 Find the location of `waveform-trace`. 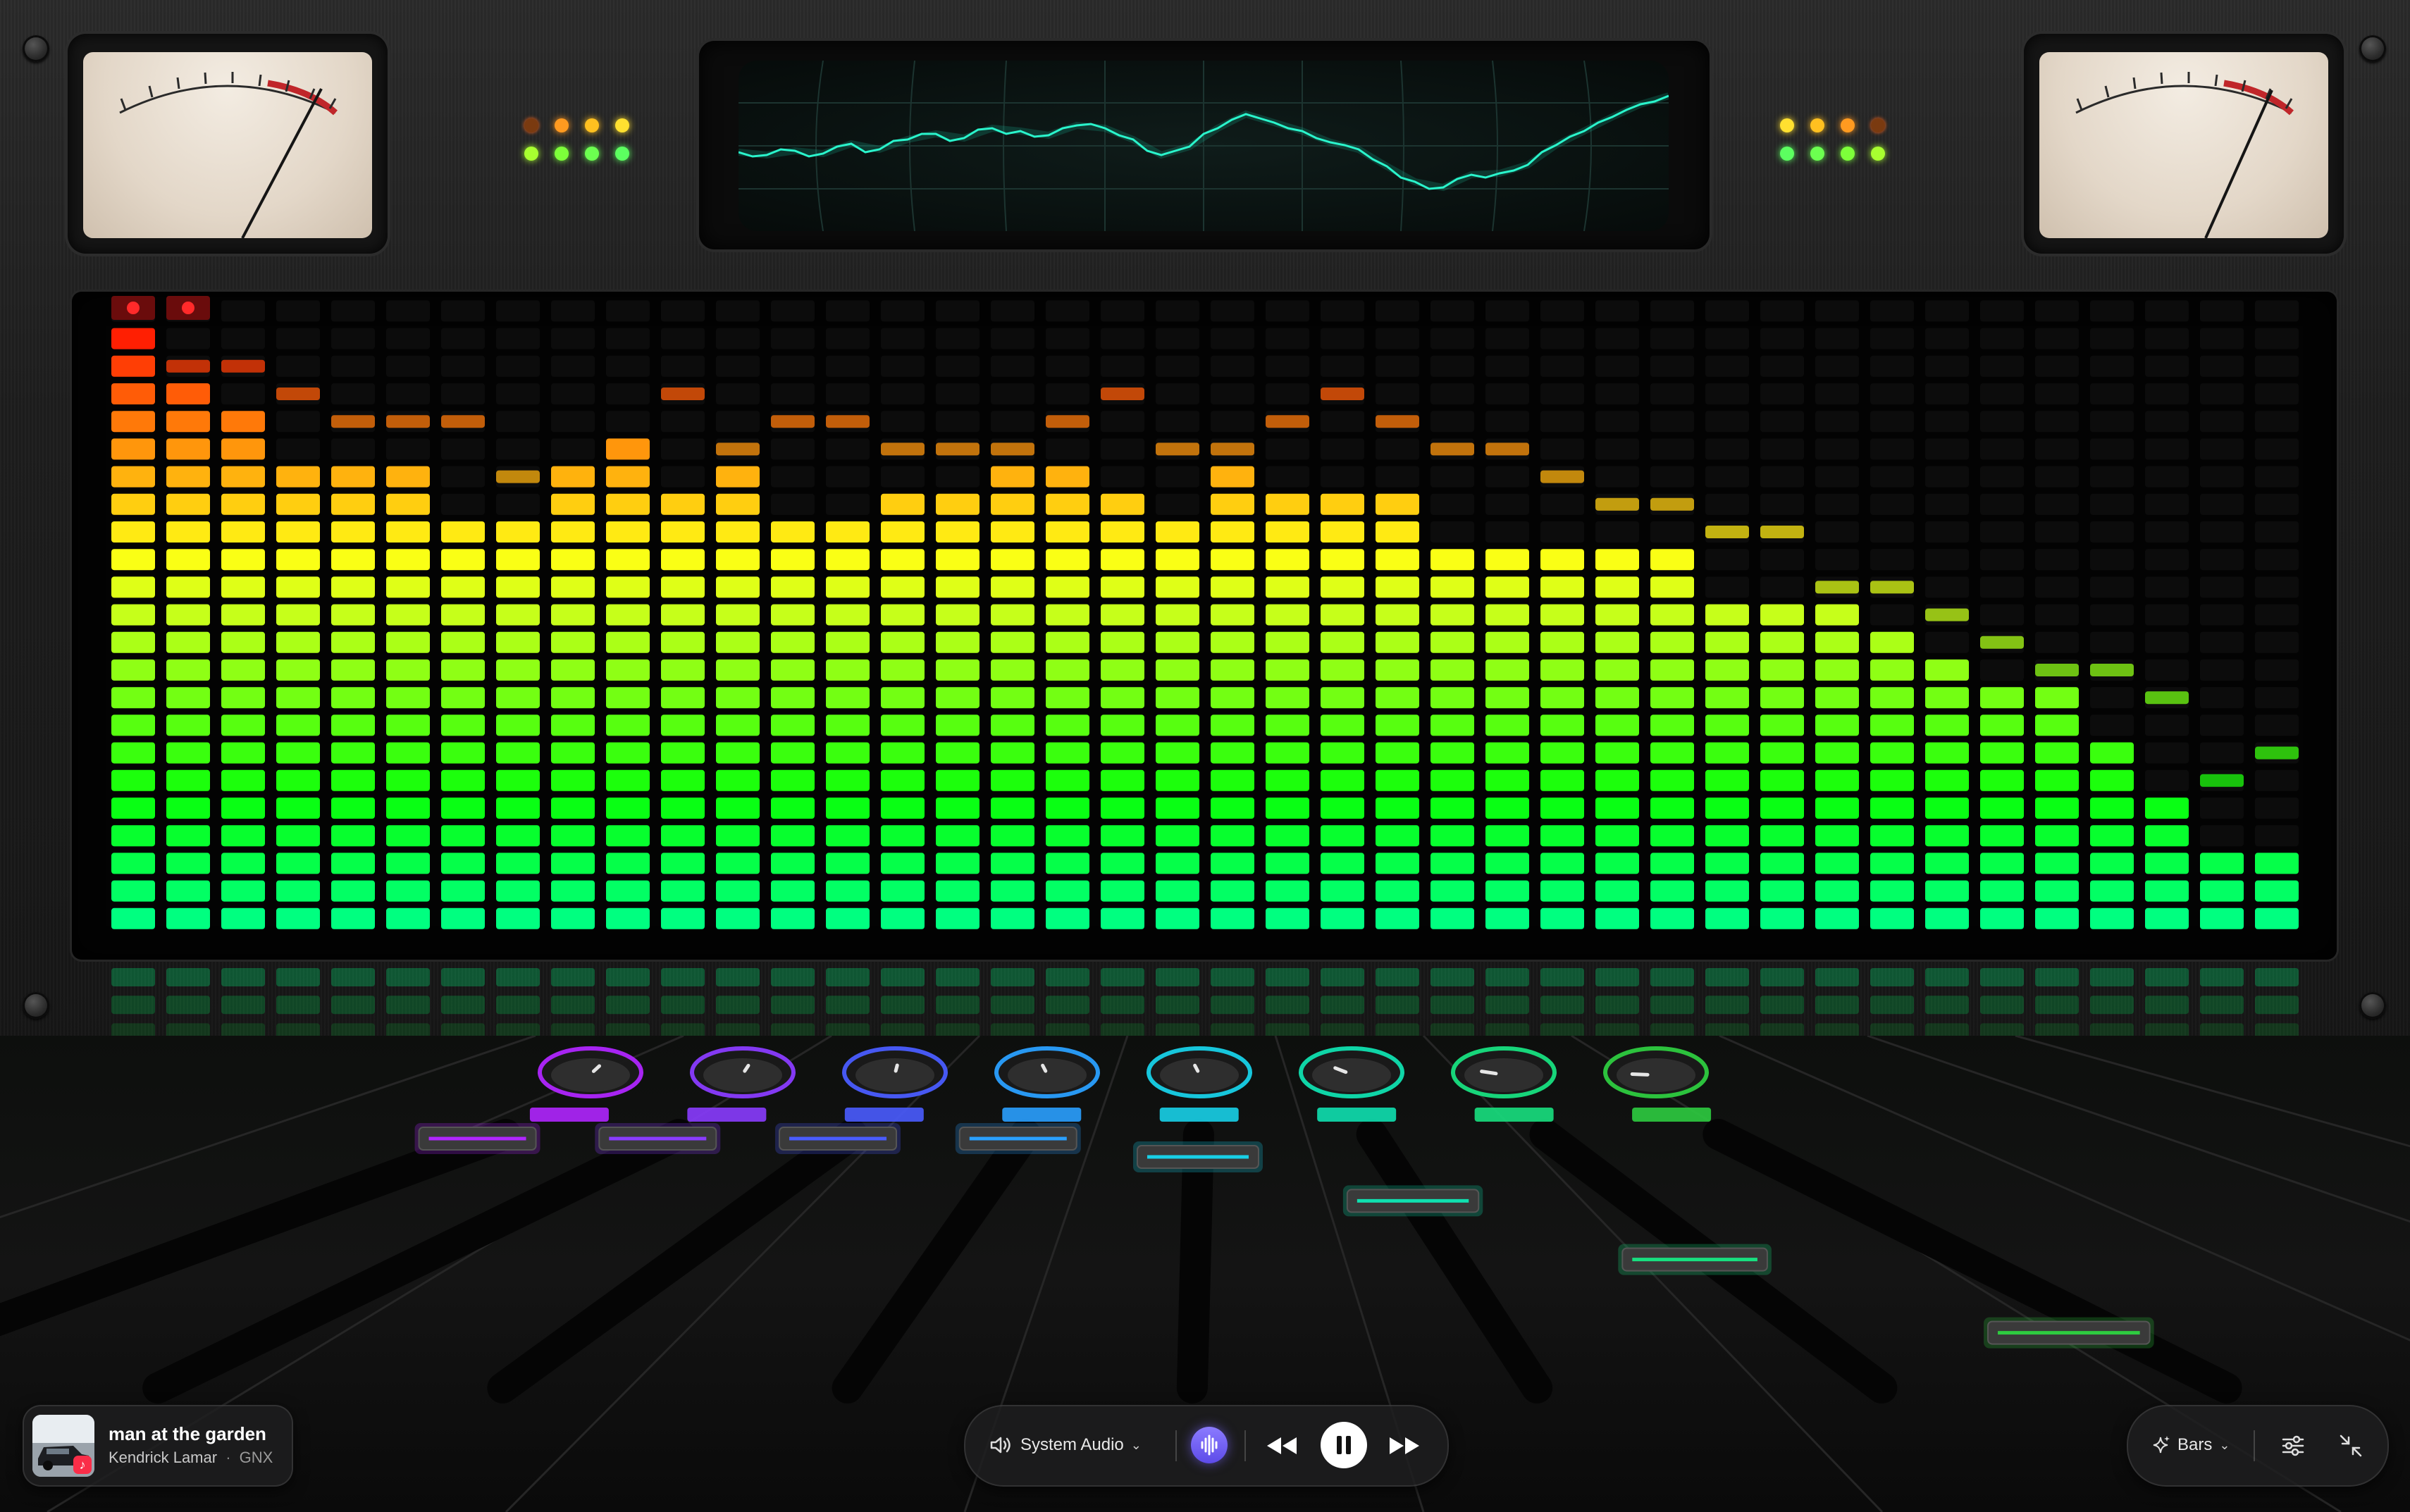

waveform-trace is located at coordinates (1204, 146).